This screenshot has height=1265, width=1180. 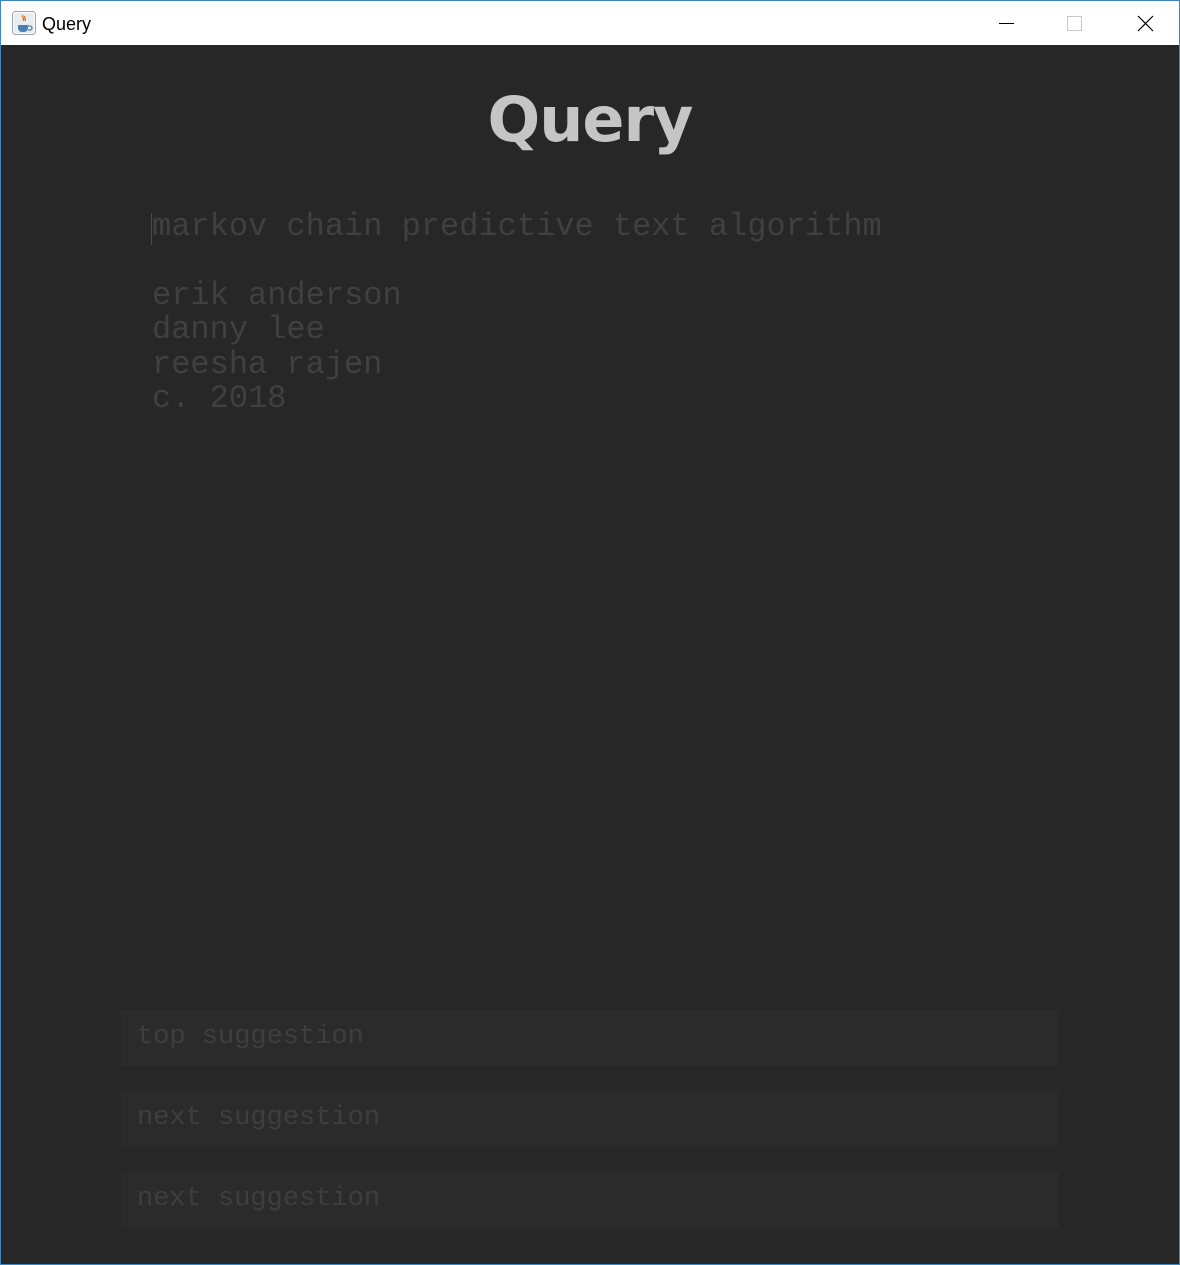 What do you see at coordinates (24, 23) in the screenshot?
I see `java-cup-icon` at bounding box center [24, 23].